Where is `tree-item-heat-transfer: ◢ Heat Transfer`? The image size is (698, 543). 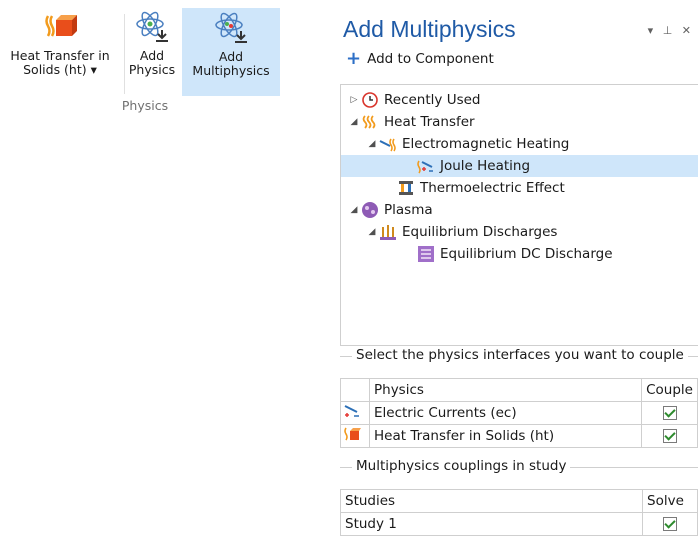 tree-item-heat-transfer: ◢ Heat Transfer is located at coordinates (411, 122).